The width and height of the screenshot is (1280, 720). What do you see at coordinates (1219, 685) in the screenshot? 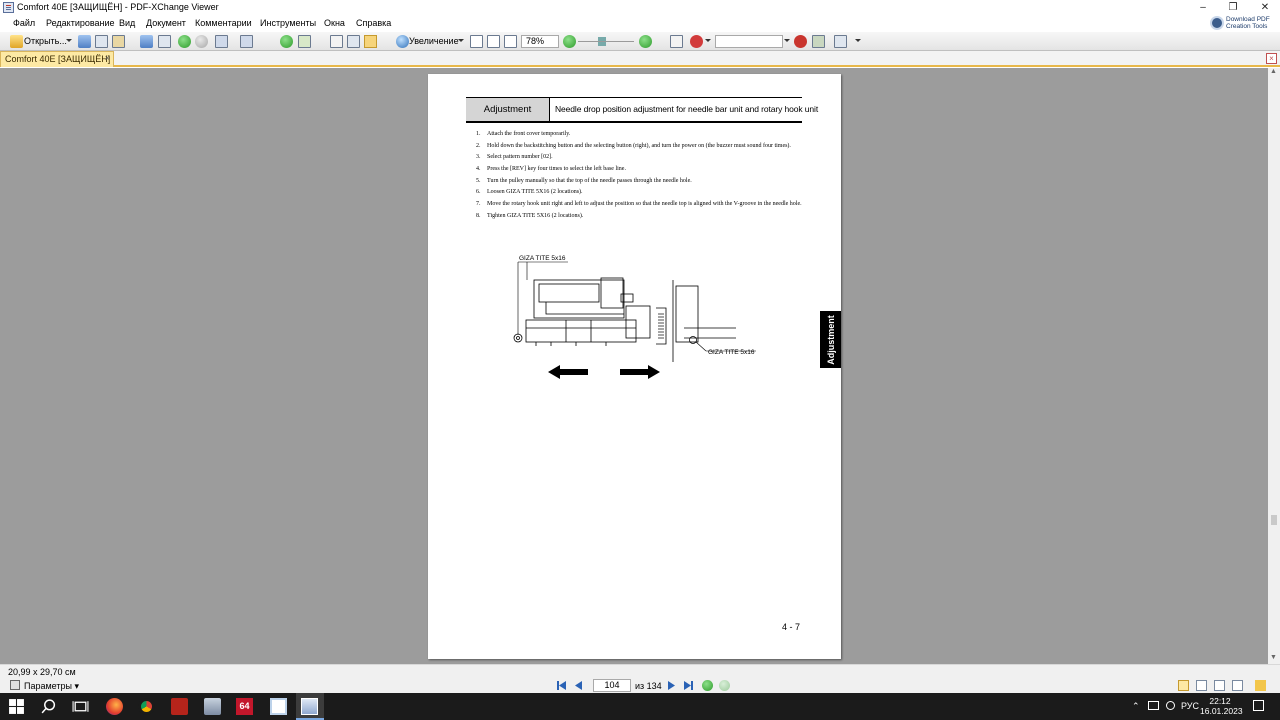
I see `facing-view-icon` at bounding box center [1219, 685].